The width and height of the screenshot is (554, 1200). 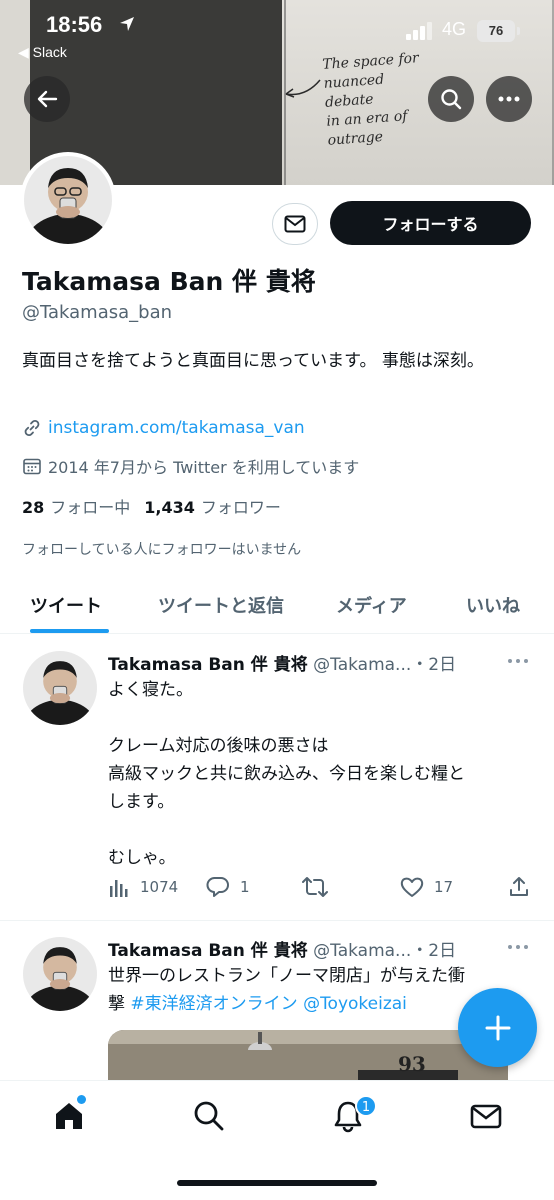 I want to click on retweet-action, so click(x=320, y=887).